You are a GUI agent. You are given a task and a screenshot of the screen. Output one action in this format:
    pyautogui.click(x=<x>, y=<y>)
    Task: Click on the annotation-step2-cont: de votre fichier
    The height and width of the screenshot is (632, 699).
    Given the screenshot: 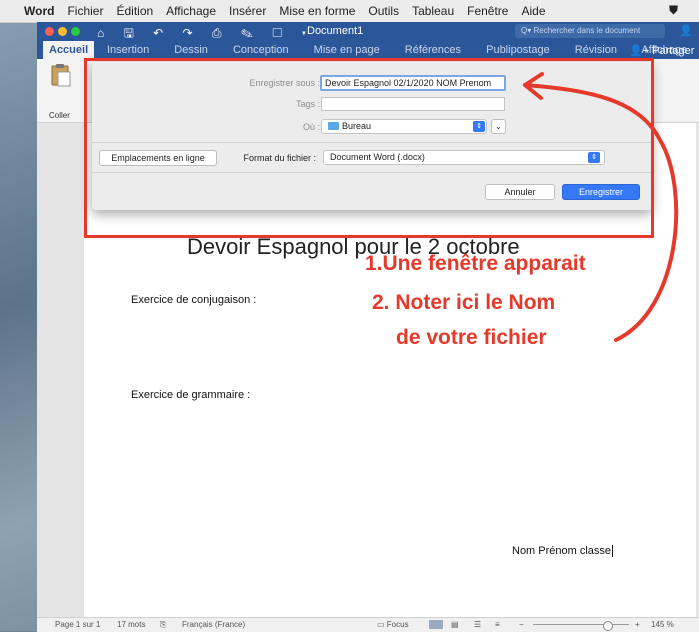 What is the action you would take?
    pyautogui.click(x=471, y=337)
    